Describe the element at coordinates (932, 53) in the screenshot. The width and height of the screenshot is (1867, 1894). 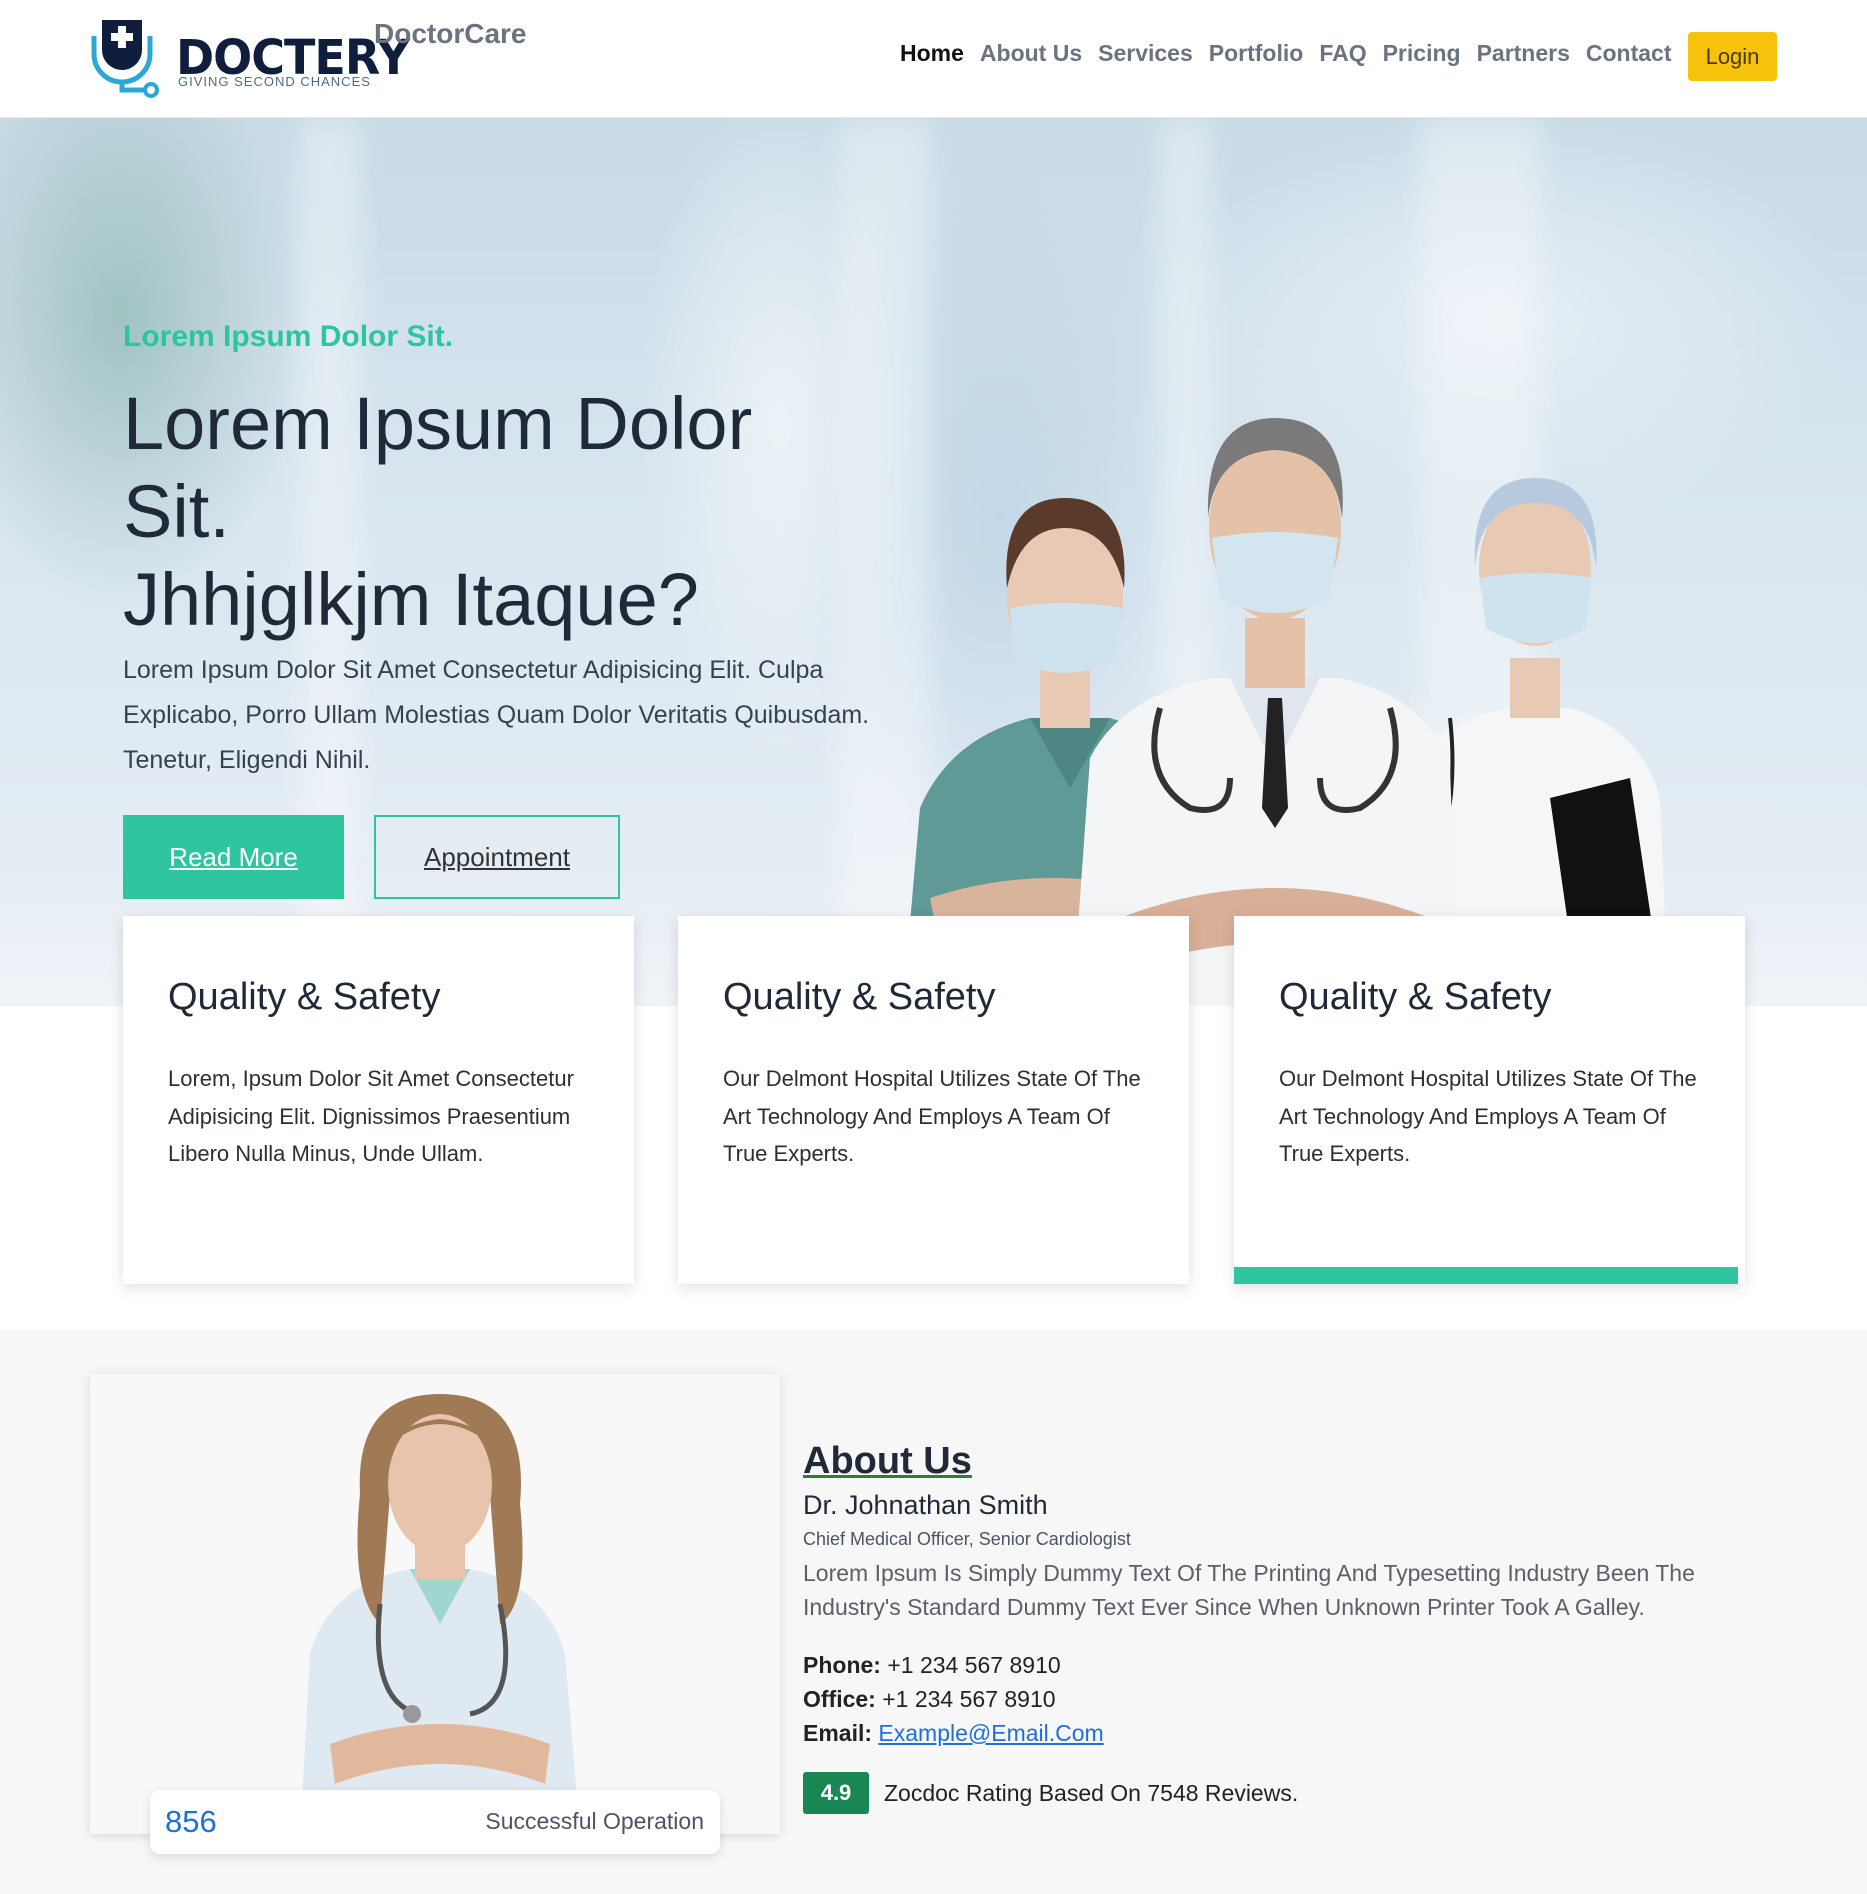
I see `nav-home: Home` at that location.